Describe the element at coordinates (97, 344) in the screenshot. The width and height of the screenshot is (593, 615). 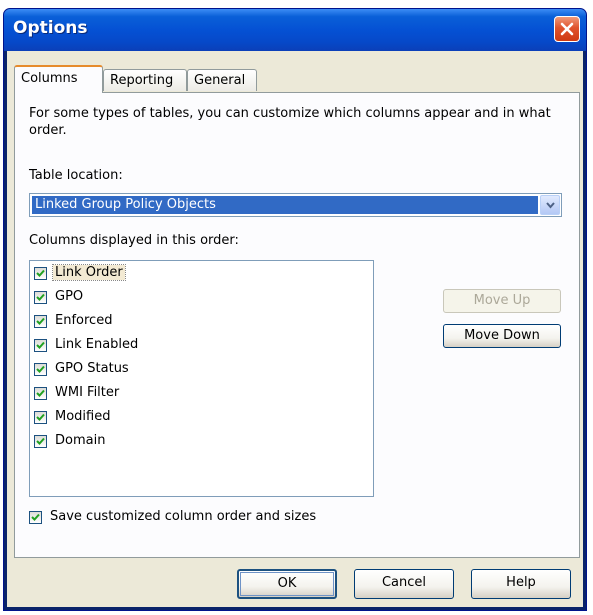
I see `column-item-label: Link Enabled` at that location.